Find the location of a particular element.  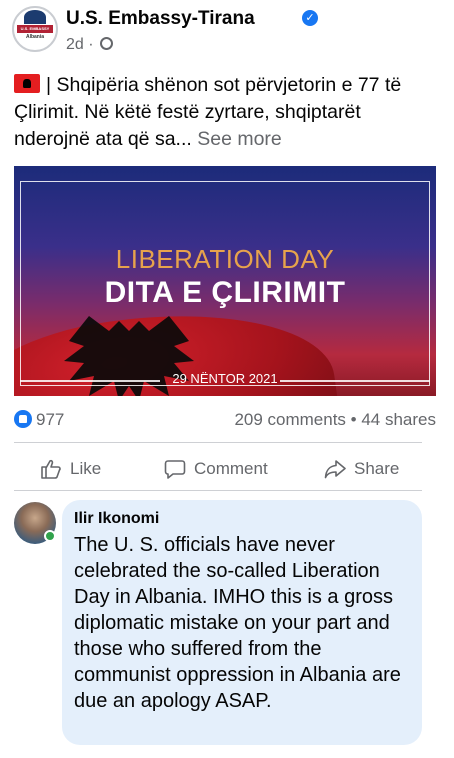

comment-label: Comment is located at coordinates (231, 468).